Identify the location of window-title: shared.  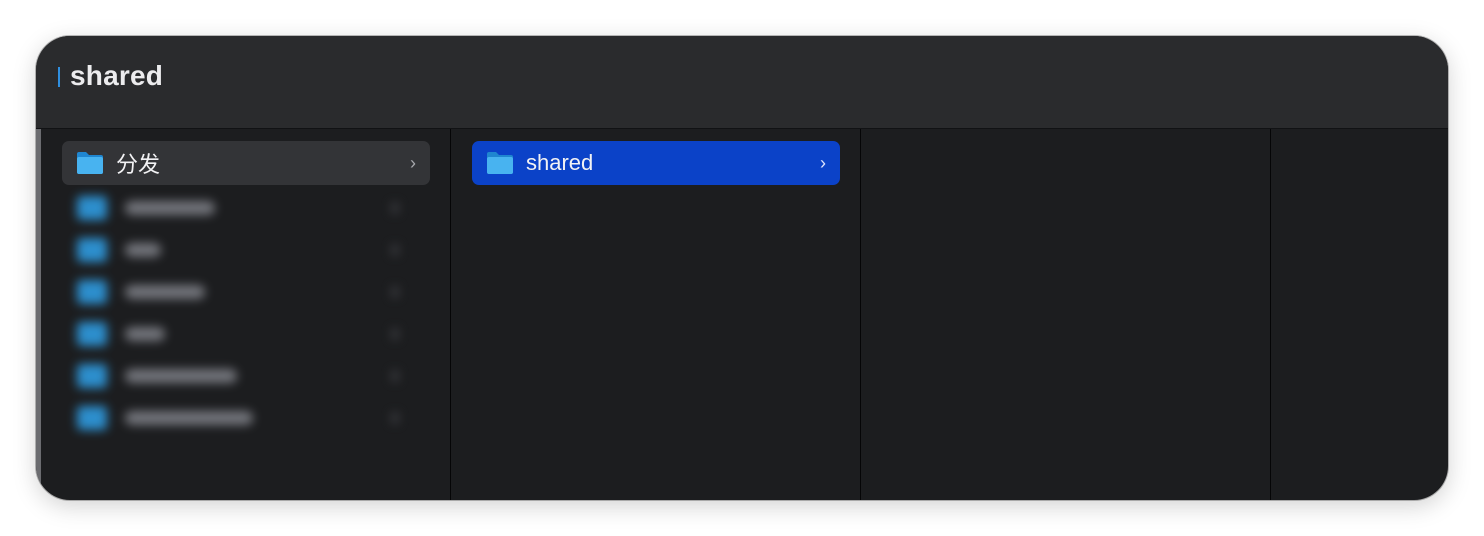
(117, 75).